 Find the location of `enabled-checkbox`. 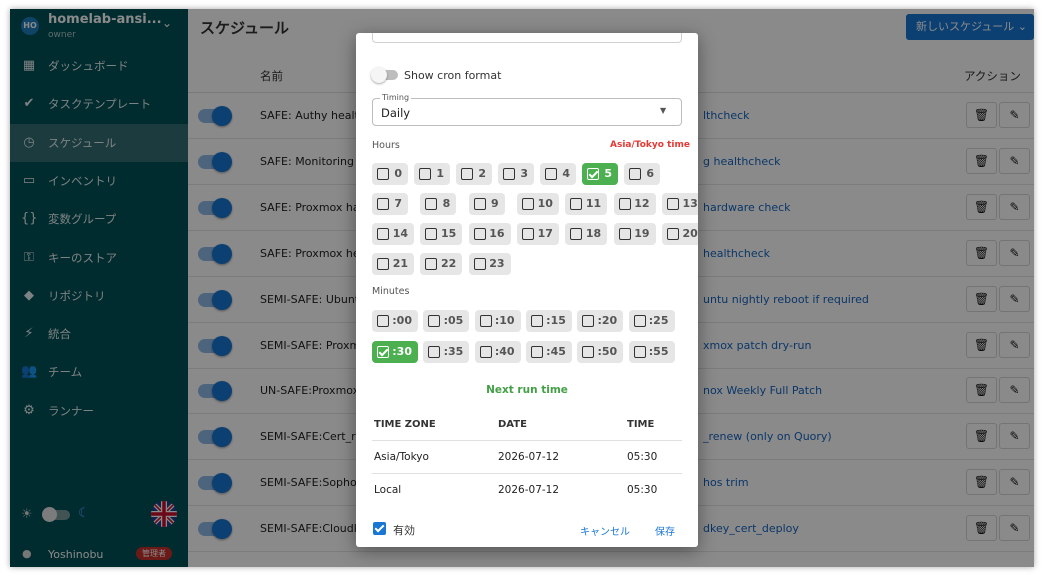

enabled-checkbox is located at coordinates (379, 528).